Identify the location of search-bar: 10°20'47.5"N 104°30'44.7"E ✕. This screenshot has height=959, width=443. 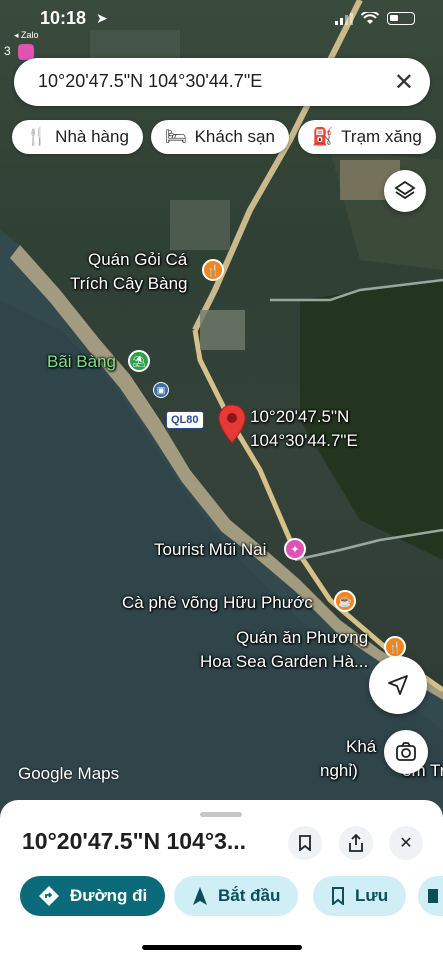
(222, 82).